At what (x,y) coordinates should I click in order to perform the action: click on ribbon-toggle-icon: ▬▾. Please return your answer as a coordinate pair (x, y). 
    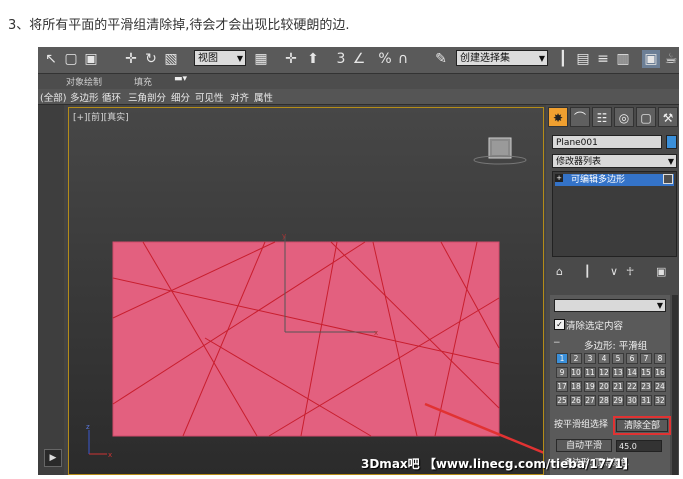
    Looking at the image, I should click on (180, 79).